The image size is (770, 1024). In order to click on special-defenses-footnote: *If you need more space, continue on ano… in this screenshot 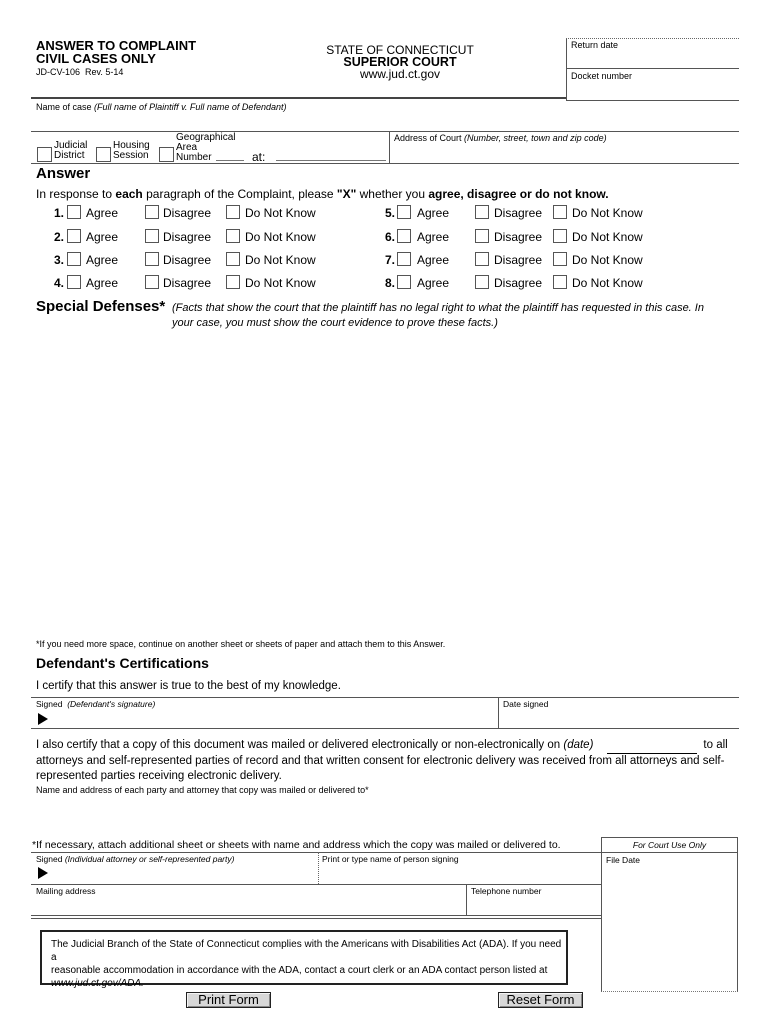, I will do `click(241, 644)`.